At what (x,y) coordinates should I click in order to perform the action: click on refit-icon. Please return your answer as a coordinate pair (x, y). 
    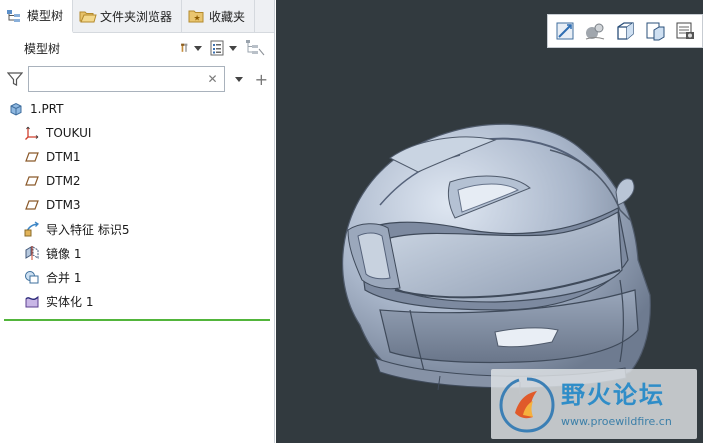
    Looking at the image, I should click on (565, 31).